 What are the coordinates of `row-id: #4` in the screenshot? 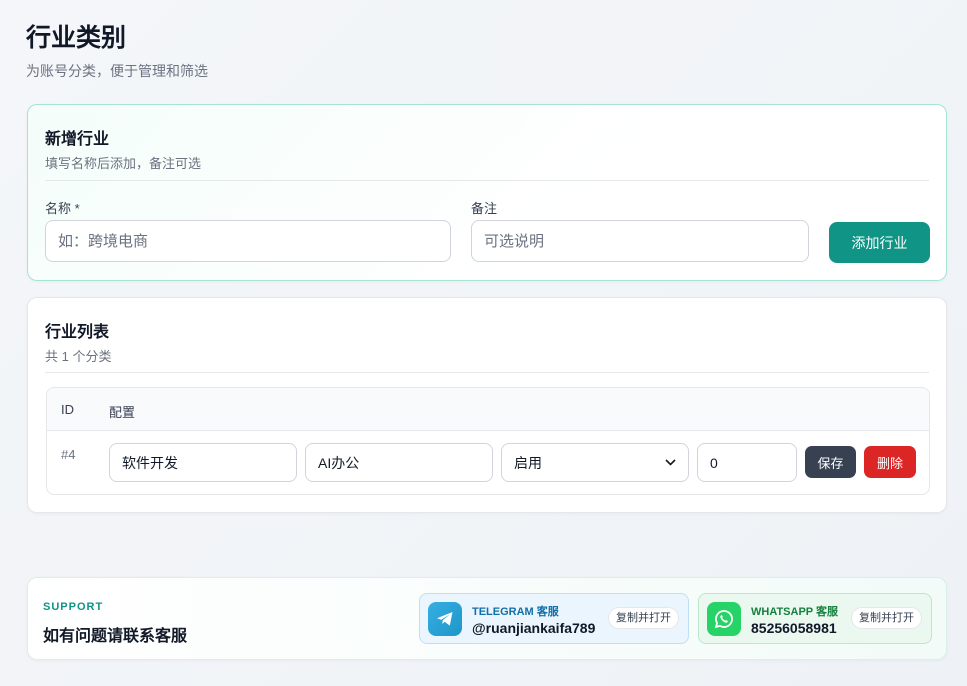 It's located at (68, 454).